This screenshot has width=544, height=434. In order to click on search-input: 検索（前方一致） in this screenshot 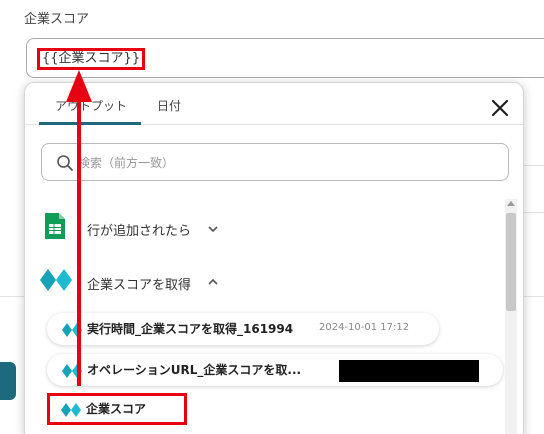, I will do `click(275, 162)`.